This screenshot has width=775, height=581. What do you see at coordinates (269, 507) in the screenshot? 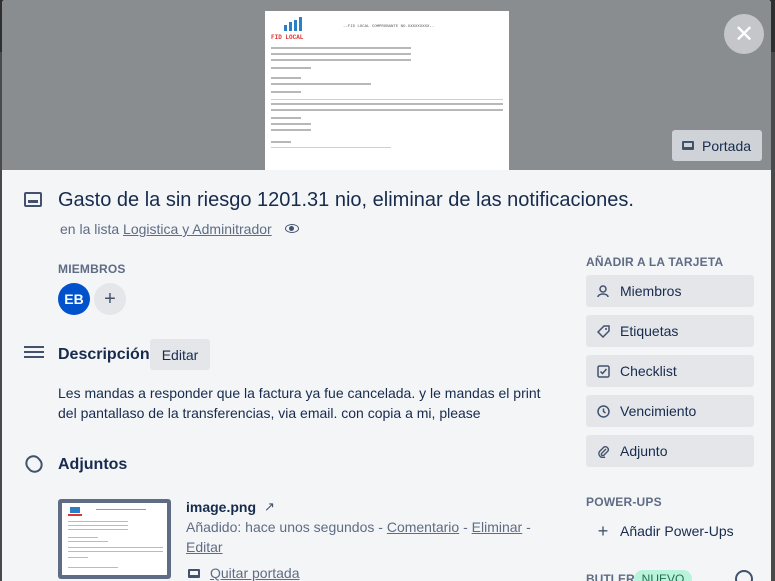
I see `external-link-icon: ↗` at bounding box center [269, 507].